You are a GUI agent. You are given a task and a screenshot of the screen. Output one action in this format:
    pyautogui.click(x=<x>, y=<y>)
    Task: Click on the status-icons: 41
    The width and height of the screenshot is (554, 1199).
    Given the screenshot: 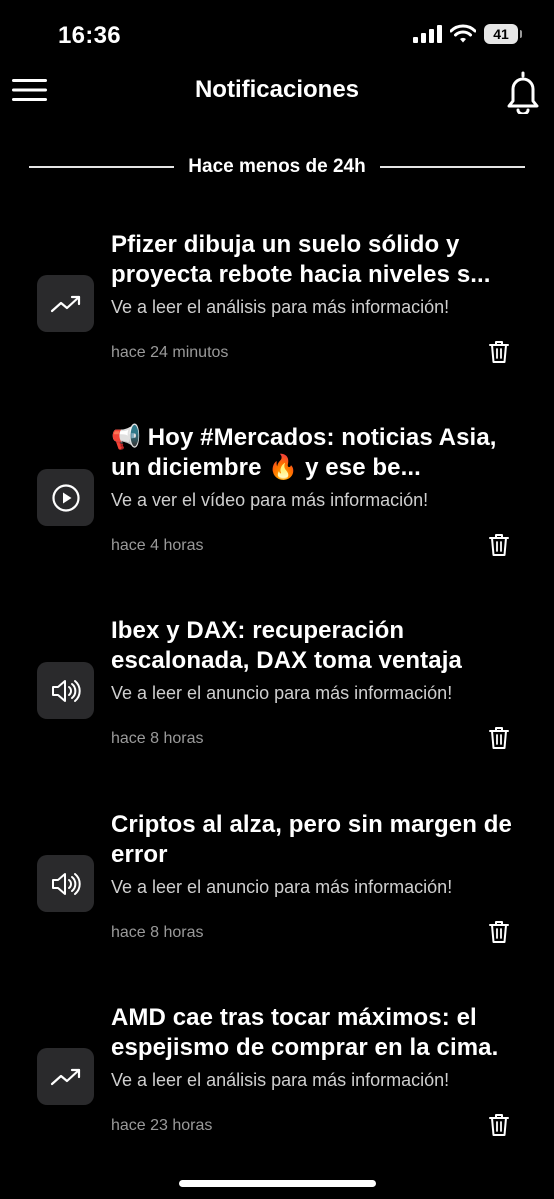 What is the action you would take?
    pyautogui.click(x=467, y=34)
    